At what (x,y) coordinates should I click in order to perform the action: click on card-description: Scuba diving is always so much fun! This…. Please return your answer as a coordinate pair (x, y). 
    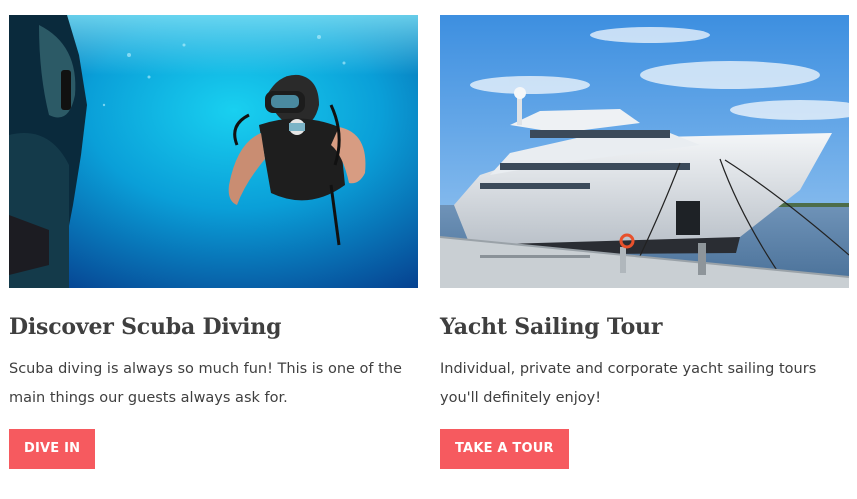
    Looking at the image, I should click on (205, 383).